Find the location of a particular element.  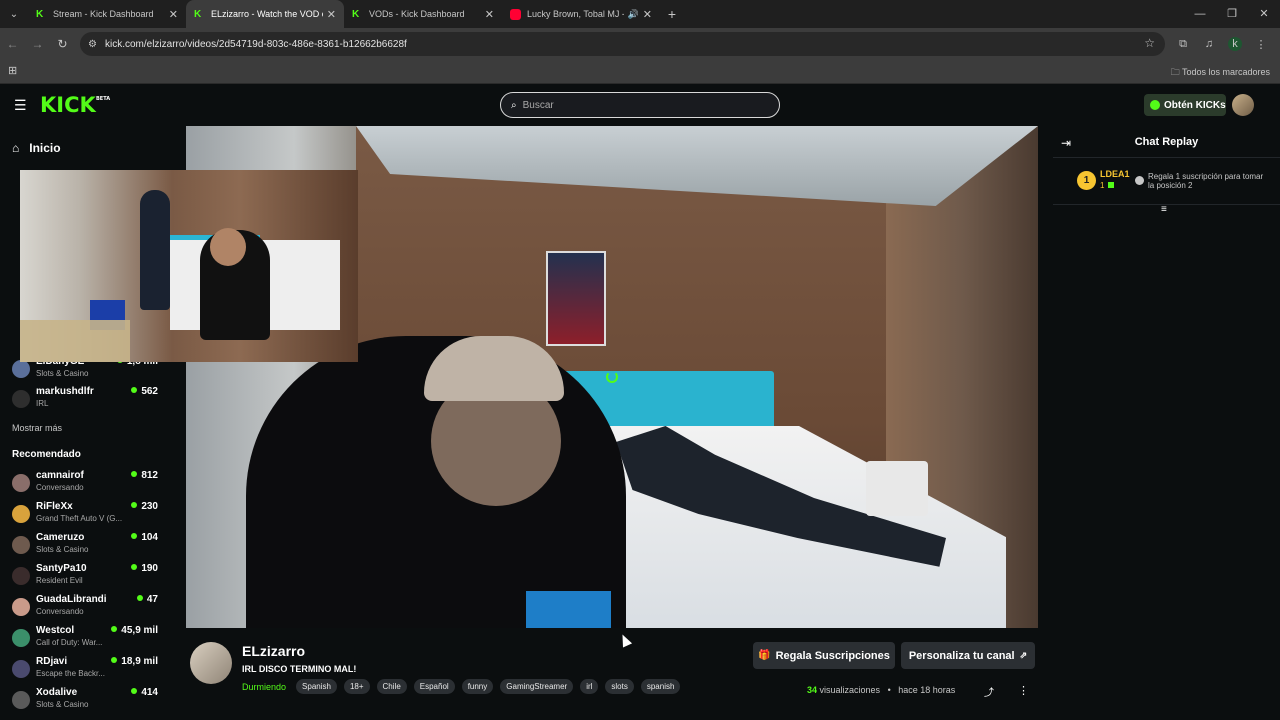

tab-search-dropdown-icon: ⌄ is located at coordinates (14, 14).